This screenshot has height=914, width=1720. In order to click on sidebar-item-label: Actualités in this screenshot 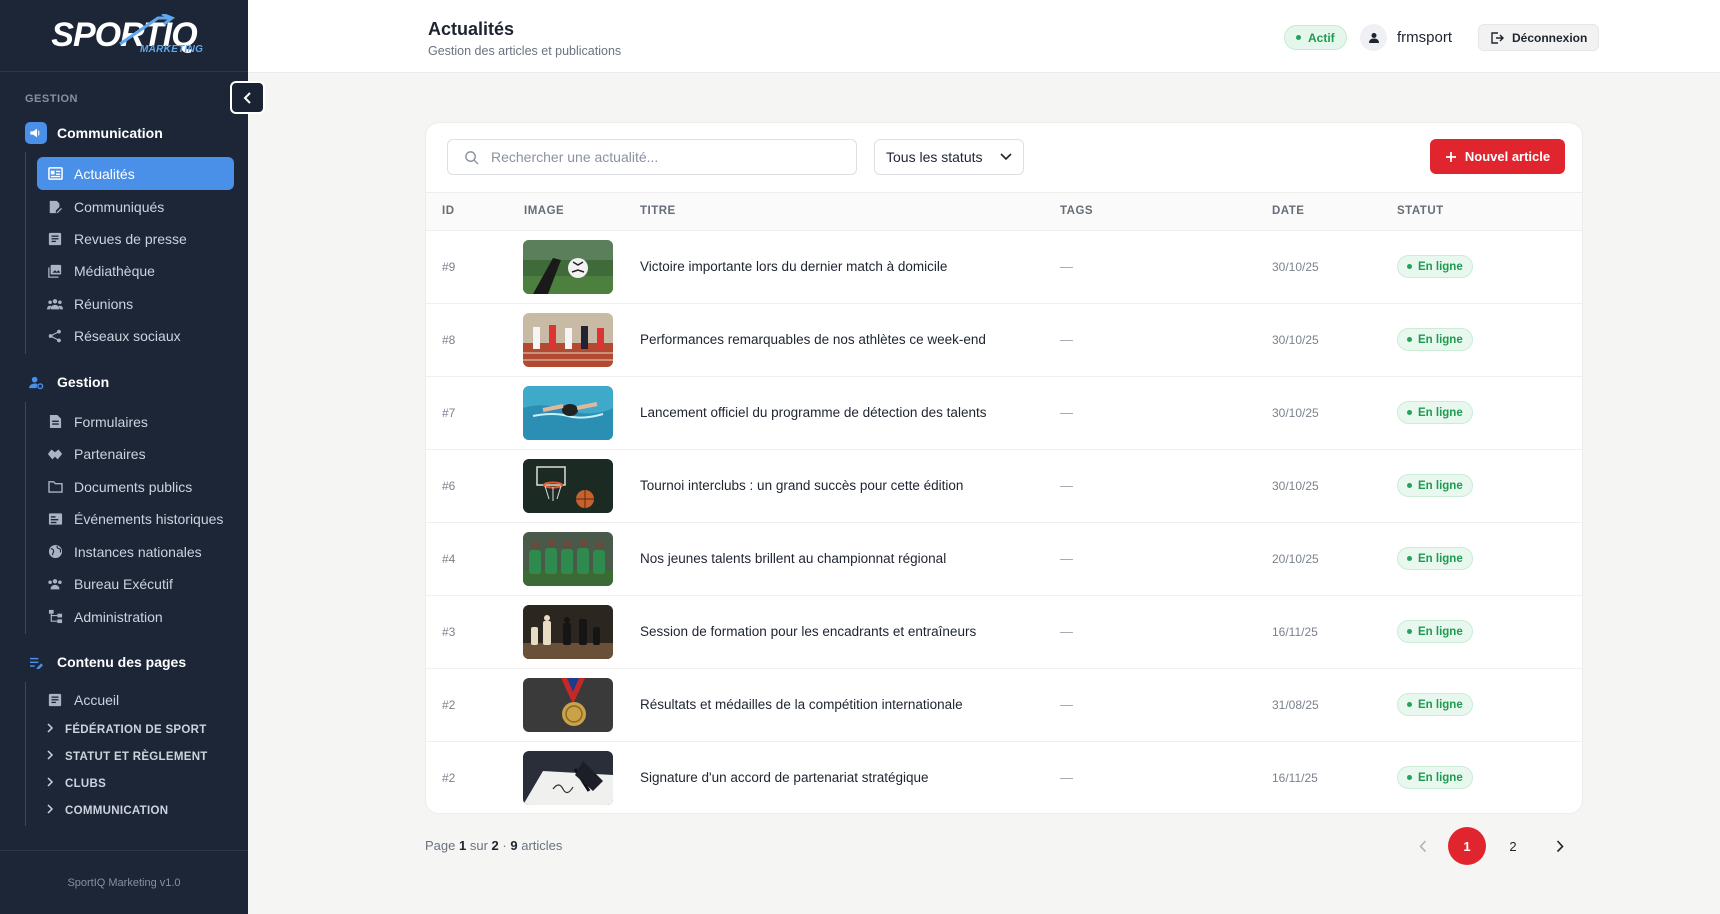, I will do `click(104, 173)`.